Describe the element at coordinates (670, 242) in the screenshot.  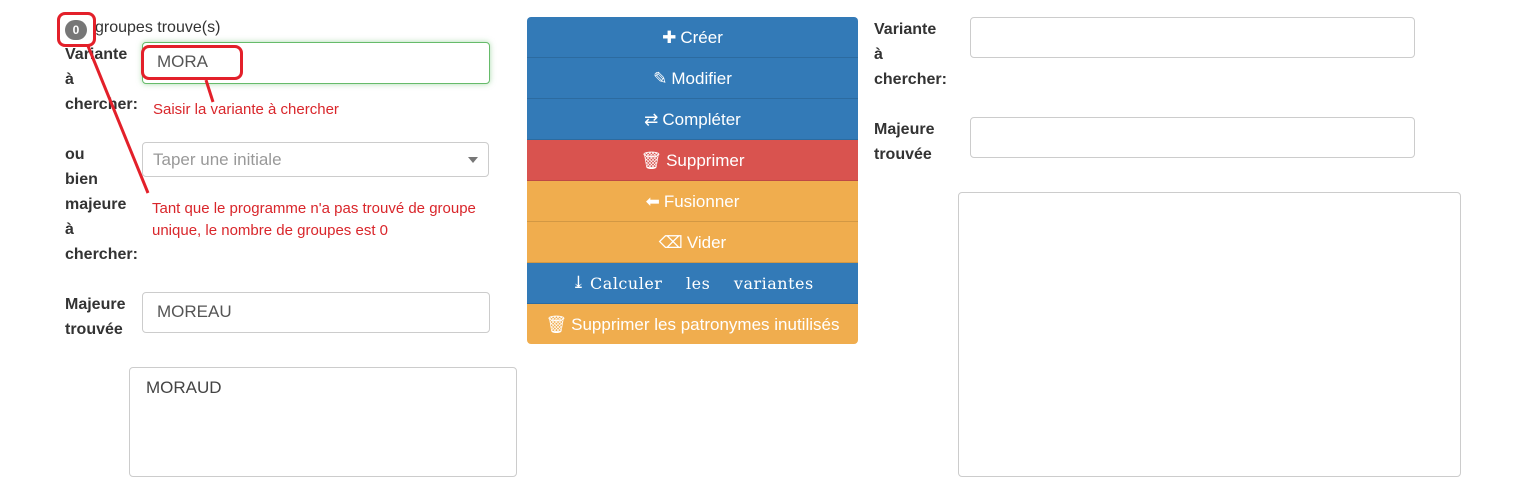
I see `eraser-icon: ⌫` at that location.